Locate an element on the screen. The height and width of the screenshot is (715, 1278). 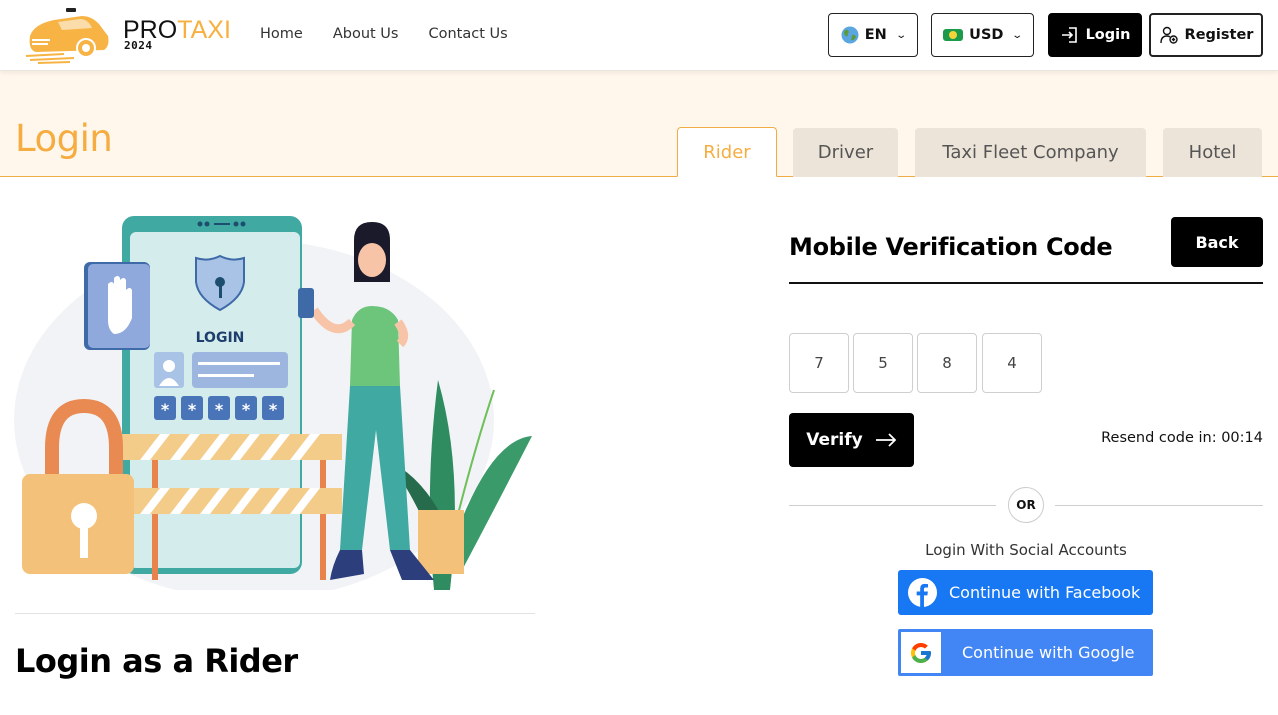
sign-in-icon is located at coordinates (1069, 35).